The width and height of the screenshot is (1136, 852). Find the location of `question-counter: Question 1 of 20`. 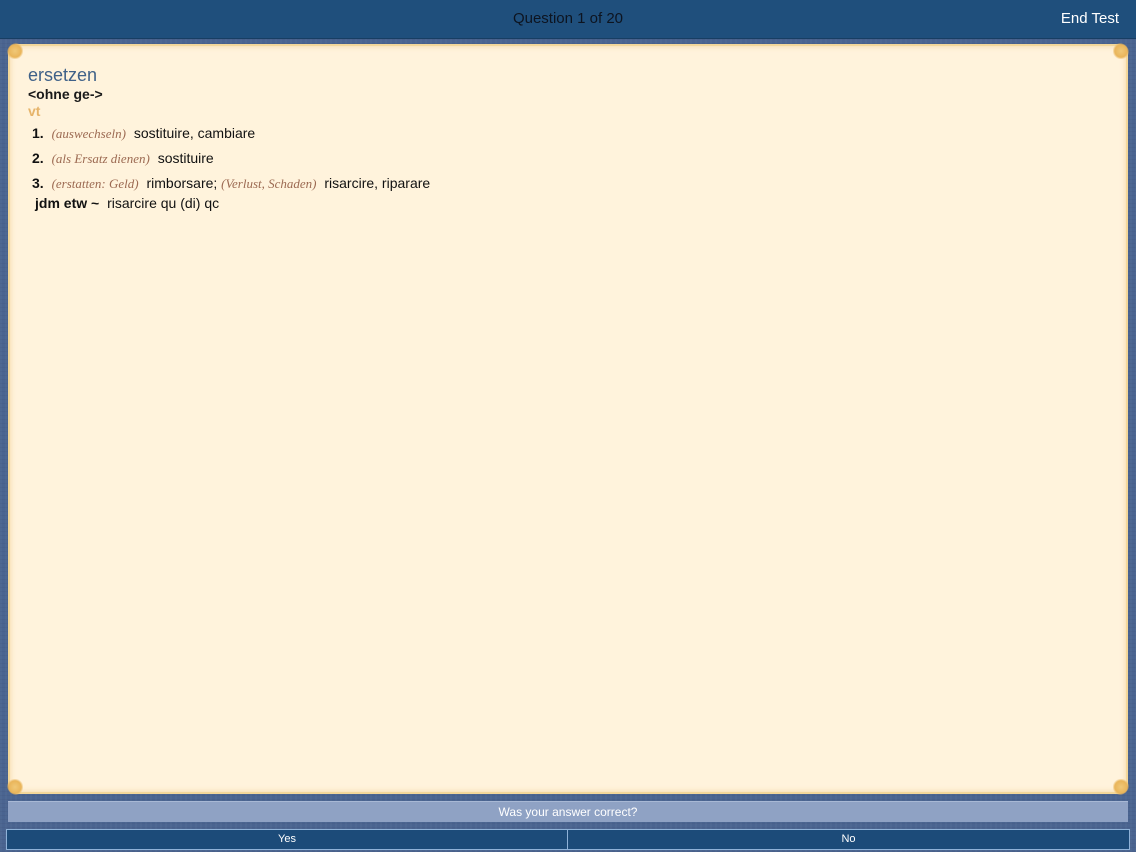

question-counter: Question 1 of 20 is located at coordinates (568, 18).